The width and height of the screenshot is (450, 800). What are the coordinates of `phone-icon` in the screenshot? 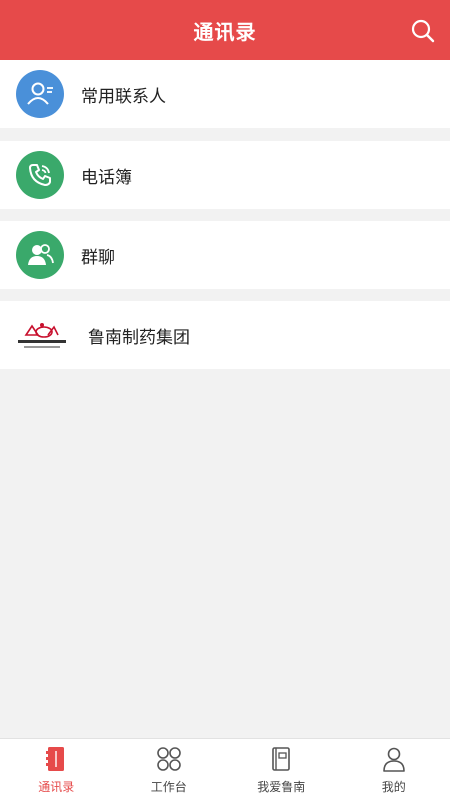 It's located at (40, 175).